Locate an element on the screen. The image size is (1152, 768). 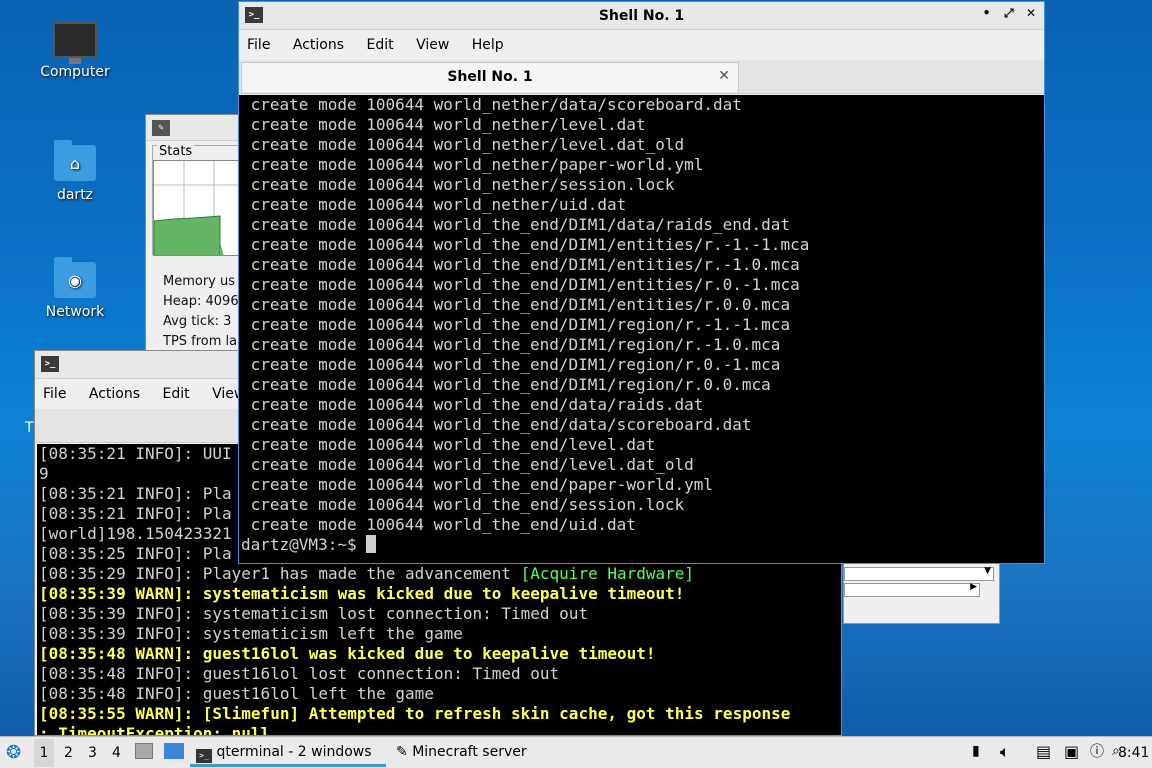
task-qterminal: >_ qterminal - 2 windows is located at coordinates (288, 753).